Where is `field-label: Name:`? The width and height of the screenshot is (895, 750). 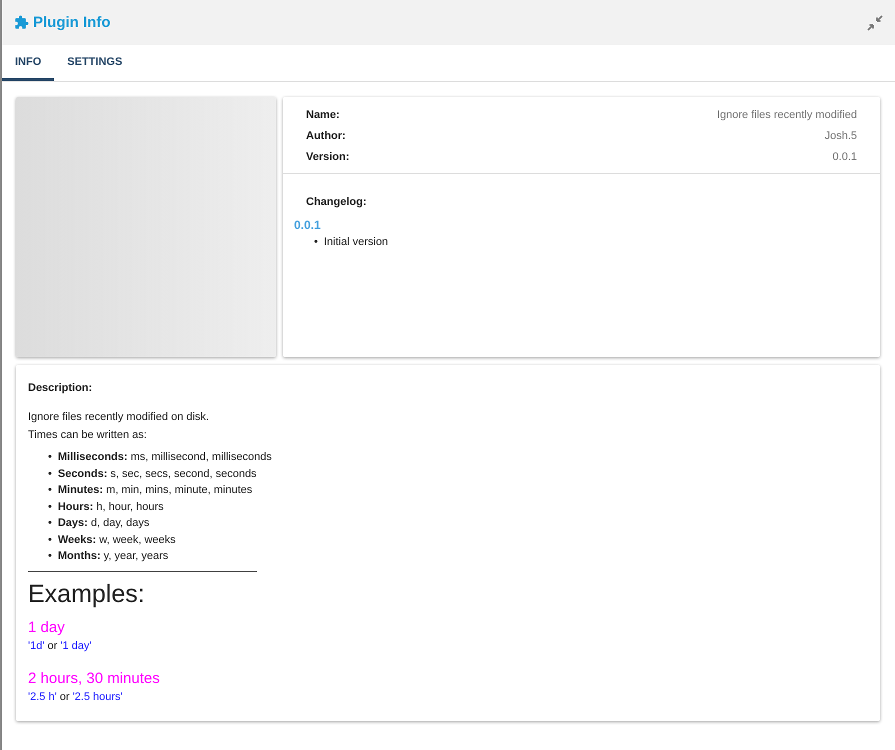
field-label: Name: is located at coordinates (323, 115).